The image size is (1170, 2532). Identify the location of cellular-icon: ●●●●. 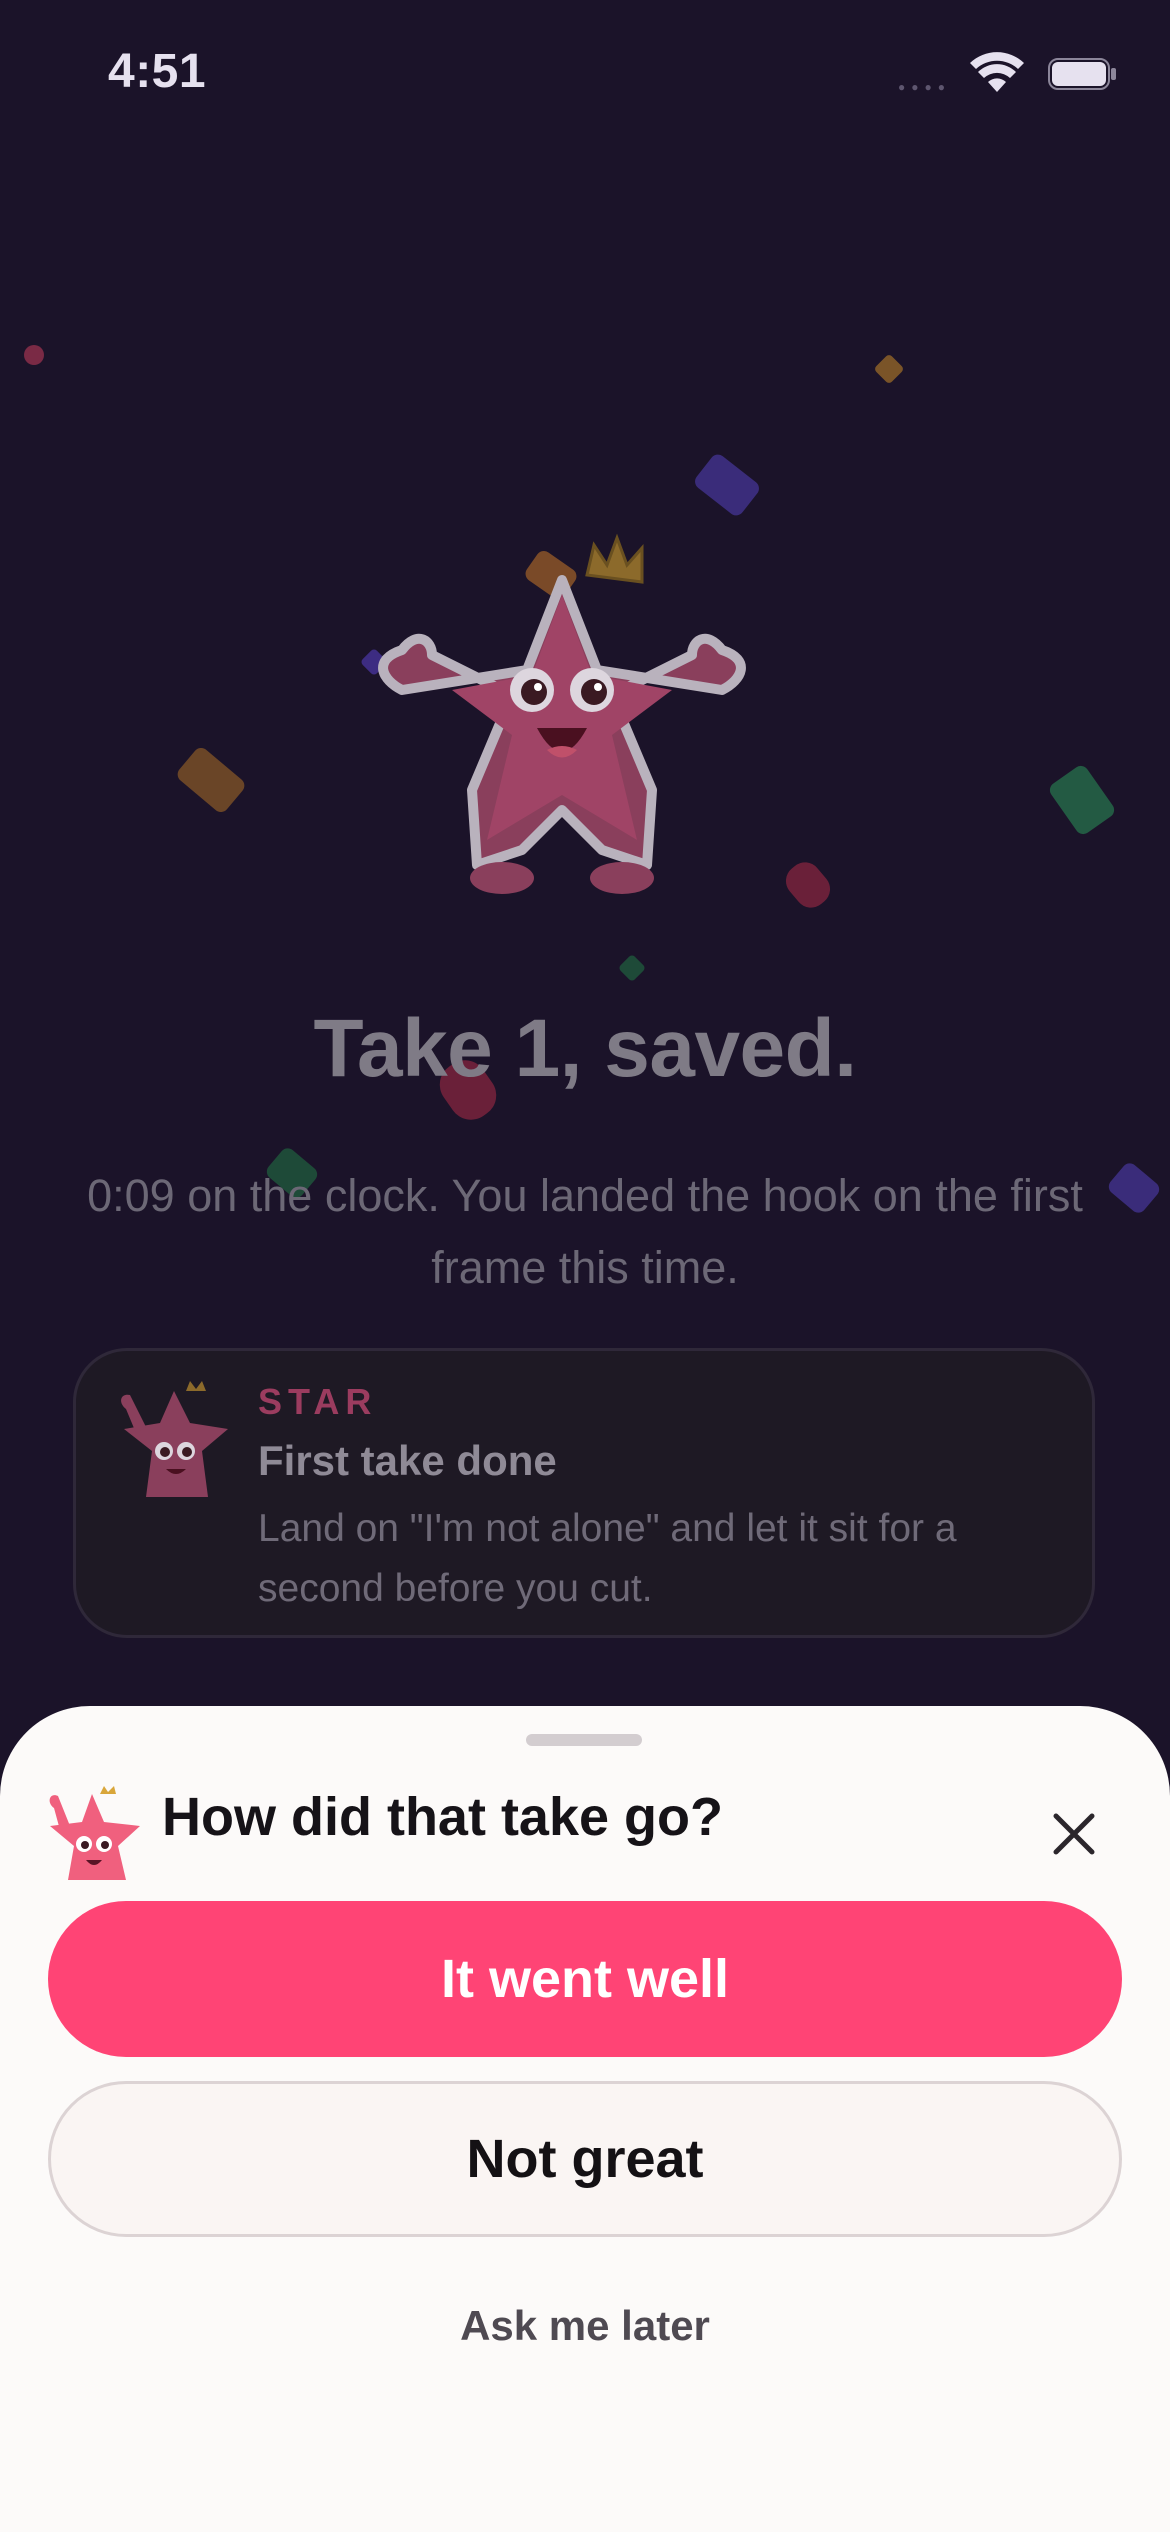
(924, 87).